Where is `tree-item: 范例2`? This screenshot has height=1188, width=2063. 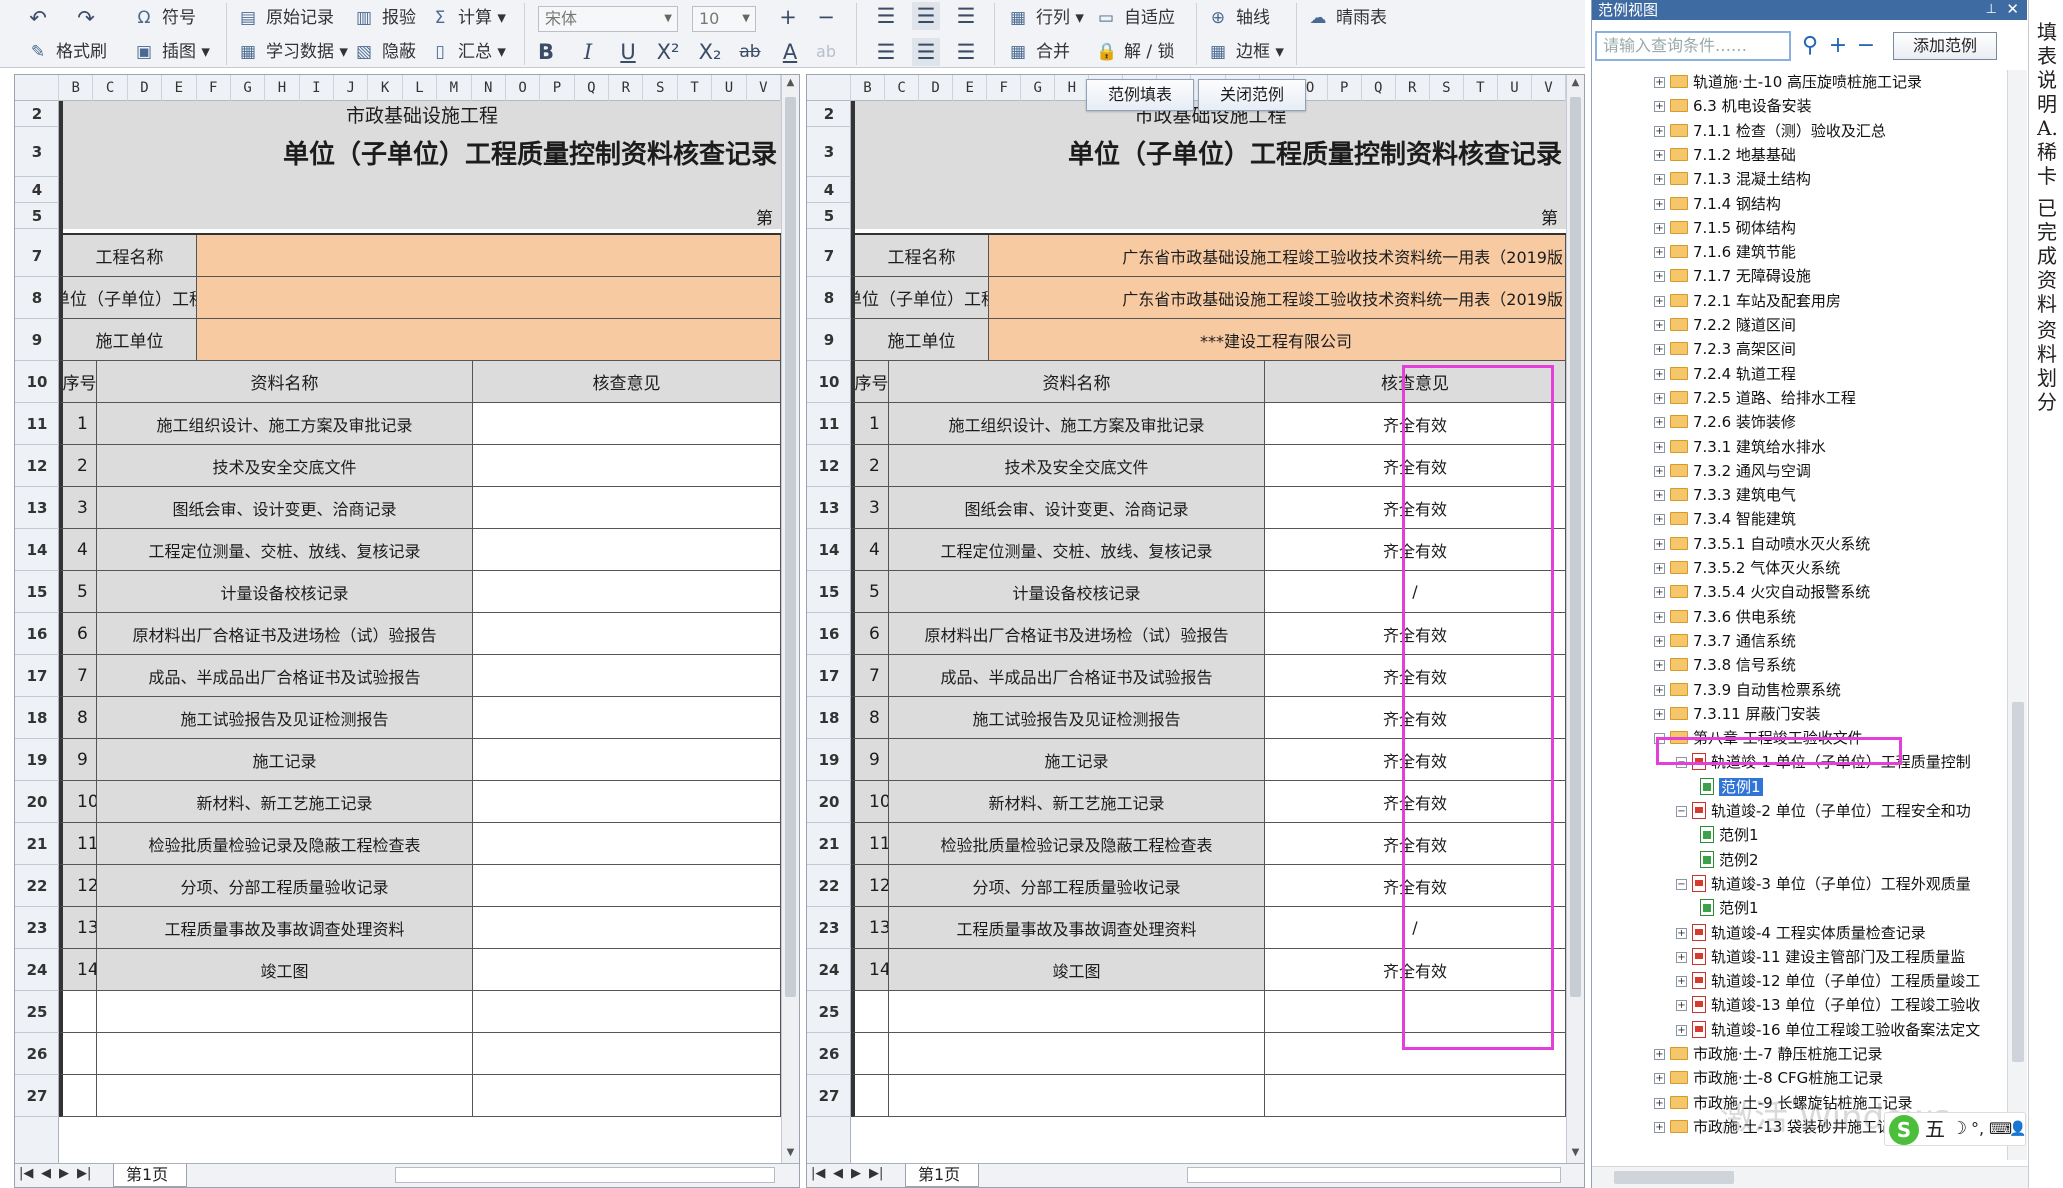
tree-item: 范例2 is located at coordinates (1729, 860).